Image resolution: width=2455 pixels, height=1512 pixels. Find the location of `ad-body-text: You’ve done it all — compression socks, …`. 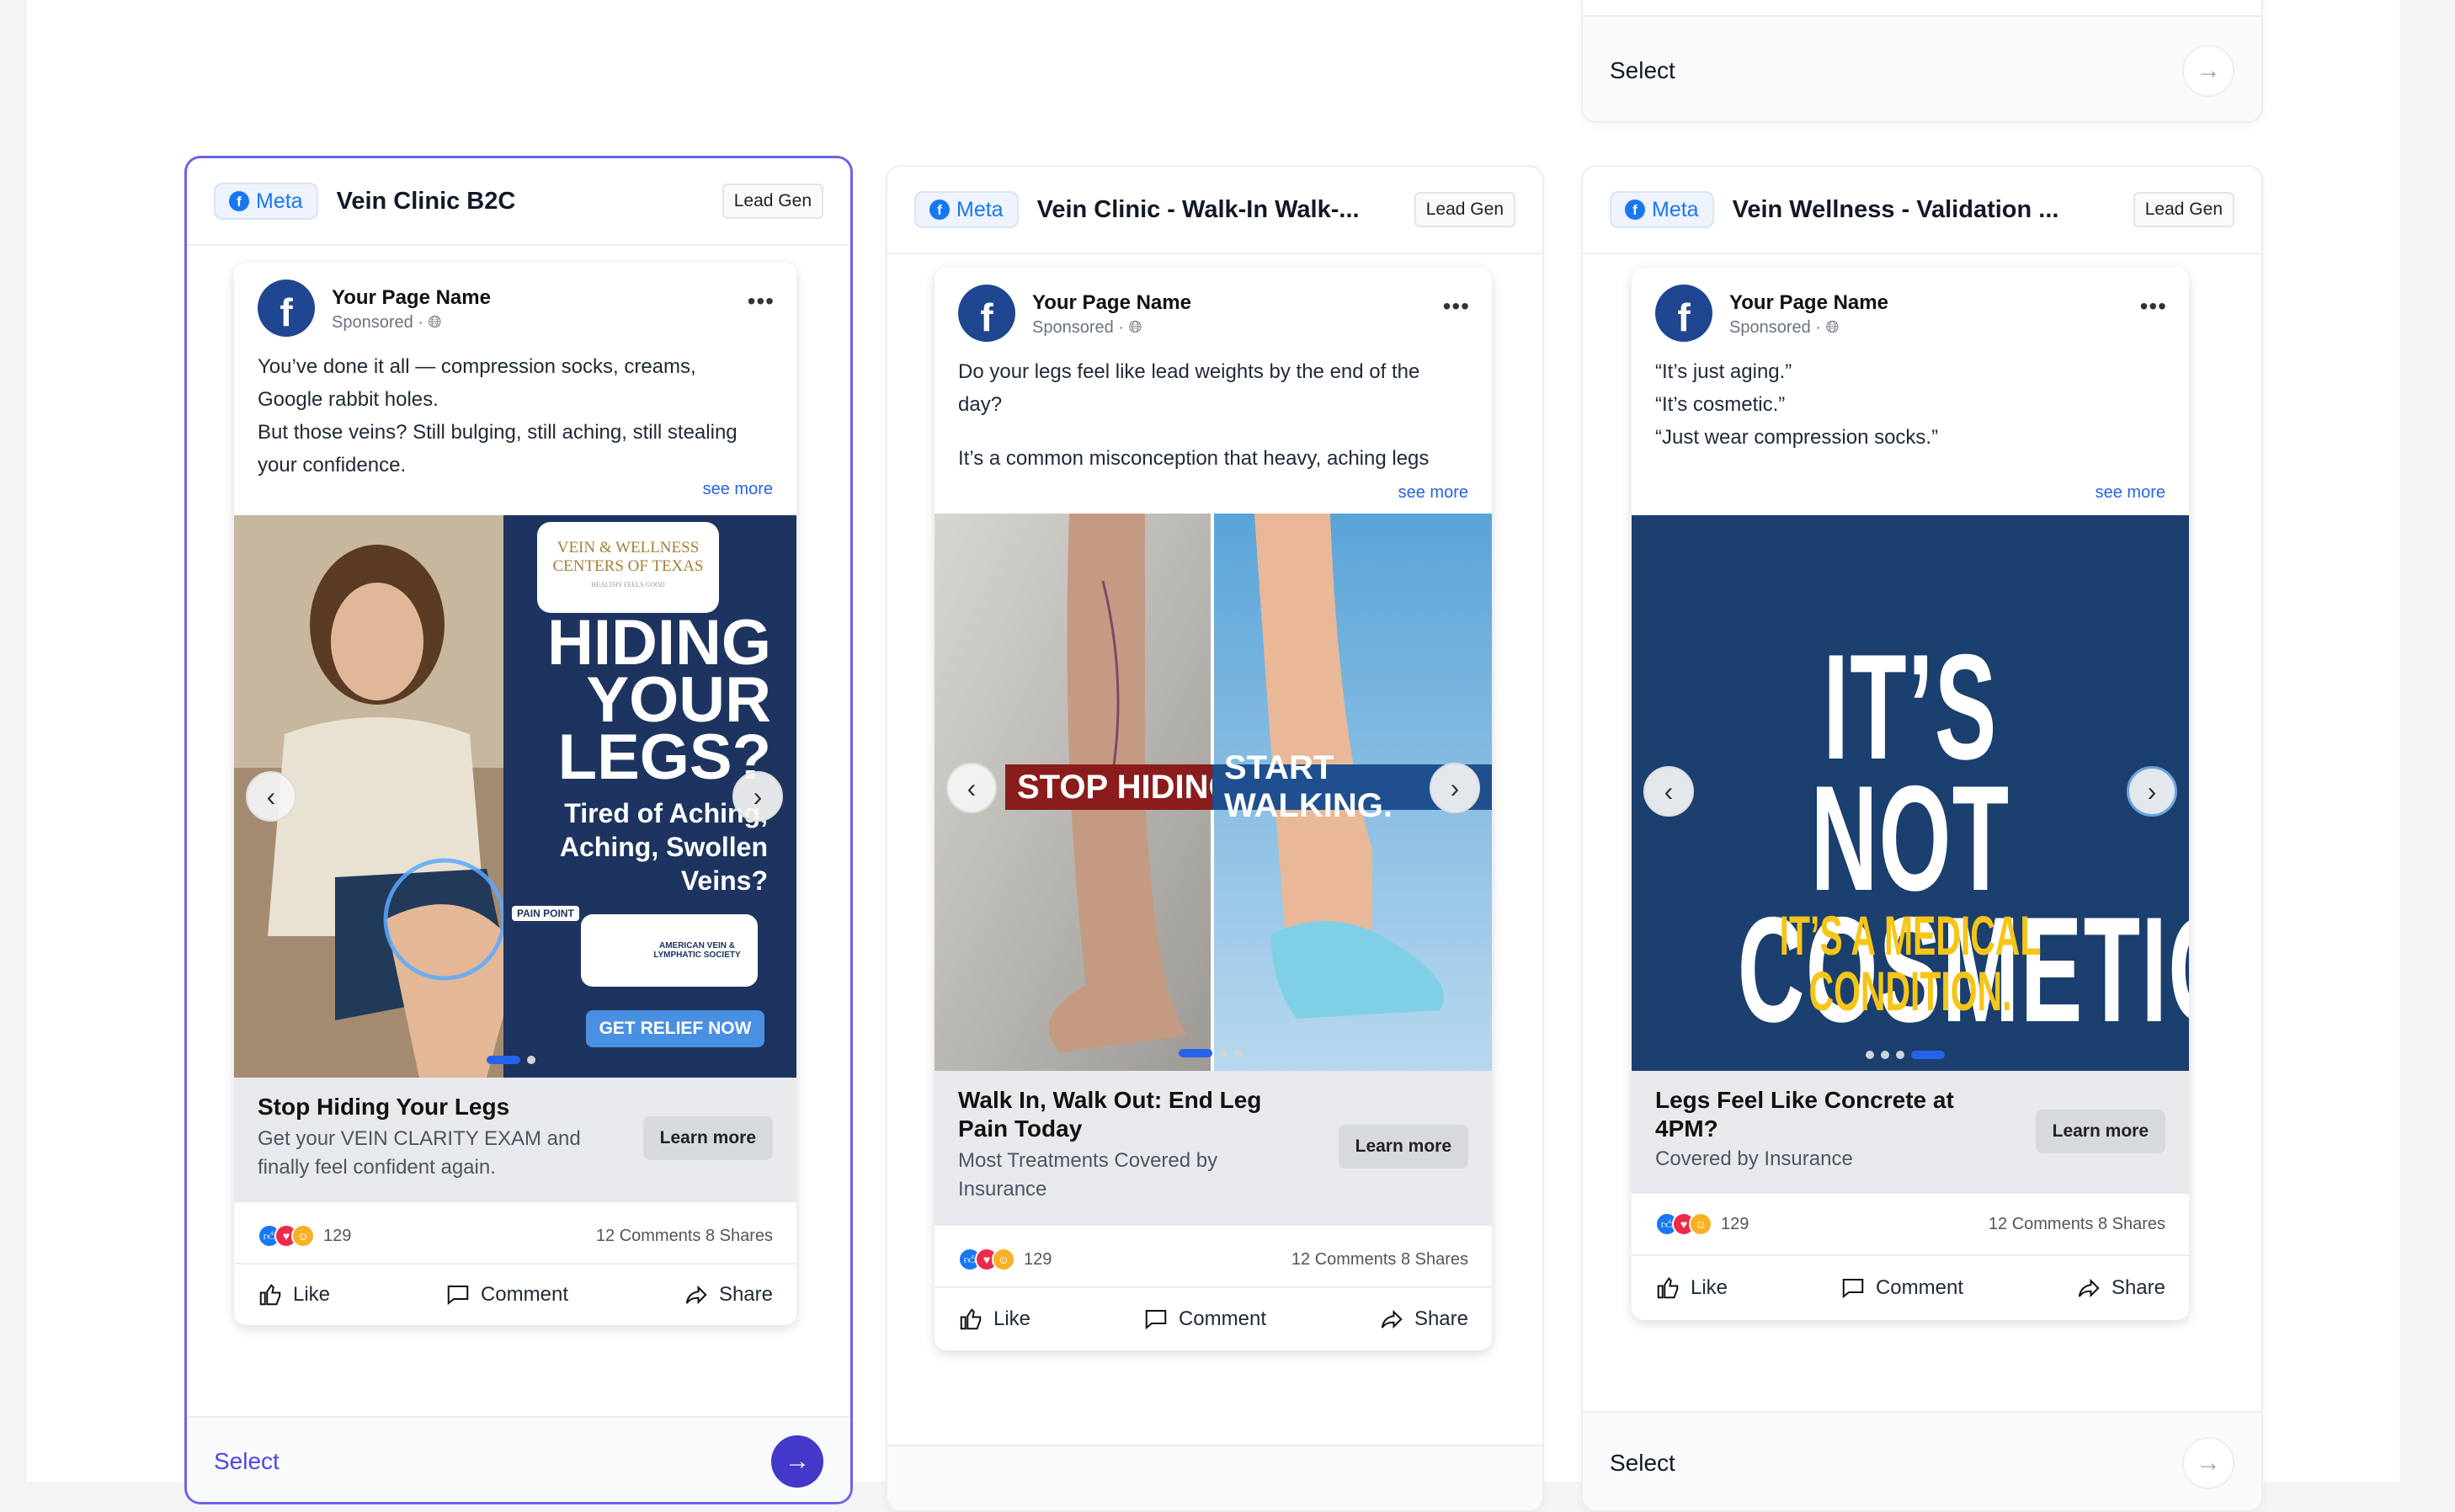

ad-body-text: You’ve done it all — compression socks, … is located at coordinates (498, 416).